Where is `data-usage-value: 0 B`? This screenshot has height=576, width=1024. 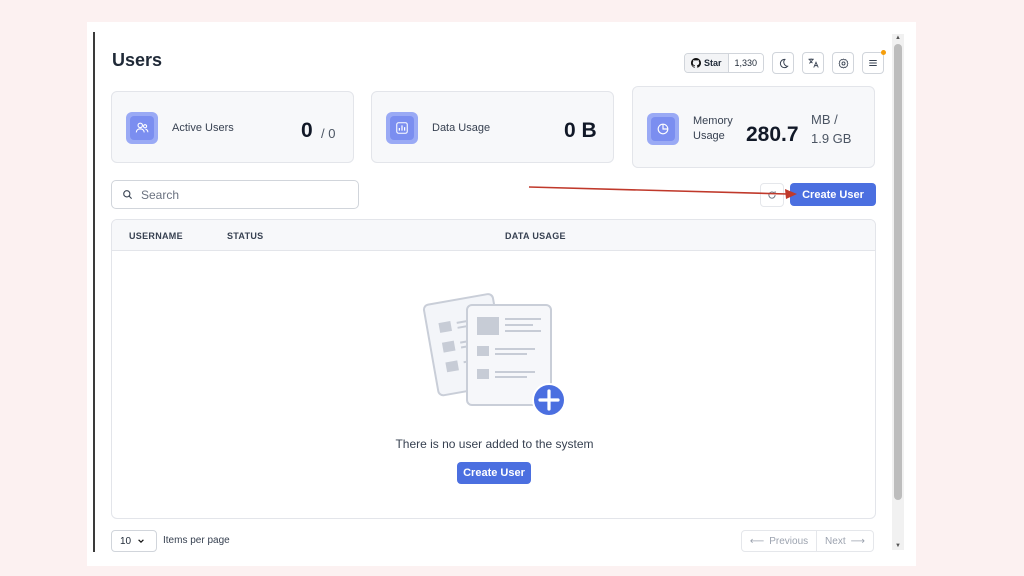
data-usage-value: 0 B is located at coordinates (580, 130).